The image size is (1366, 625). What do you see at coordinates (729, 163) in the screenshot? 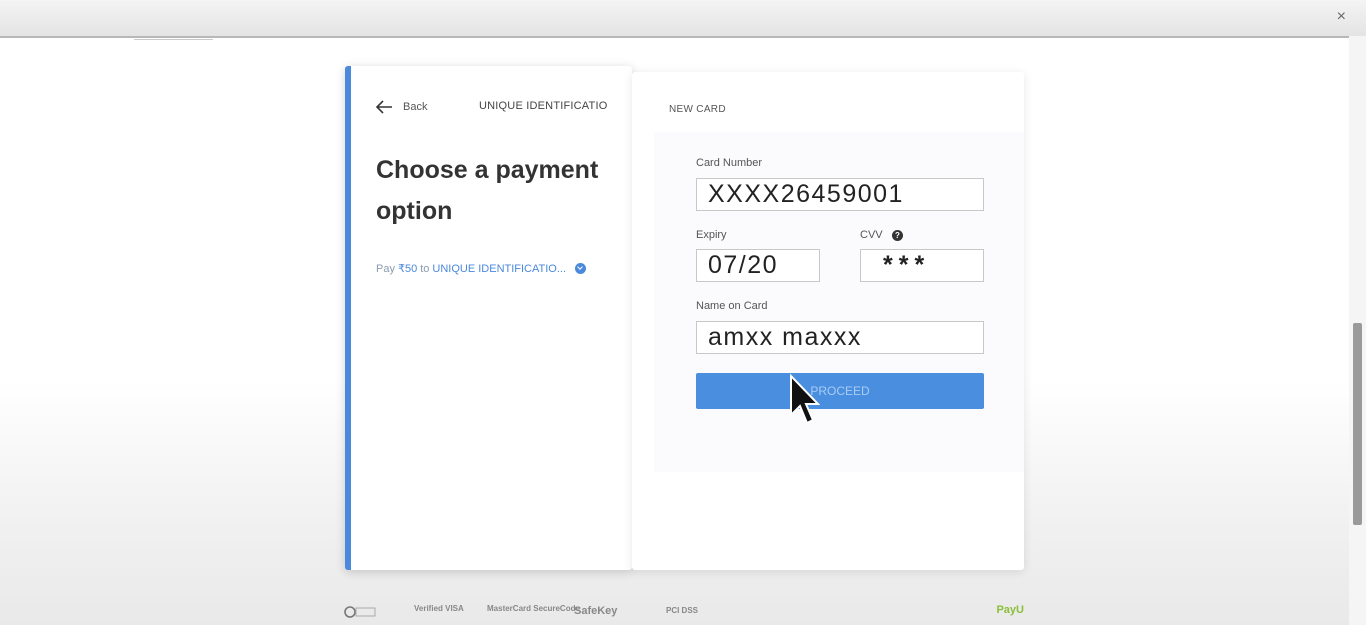
I see `card-number-label: Card Number` at bounding box center [729, 163].